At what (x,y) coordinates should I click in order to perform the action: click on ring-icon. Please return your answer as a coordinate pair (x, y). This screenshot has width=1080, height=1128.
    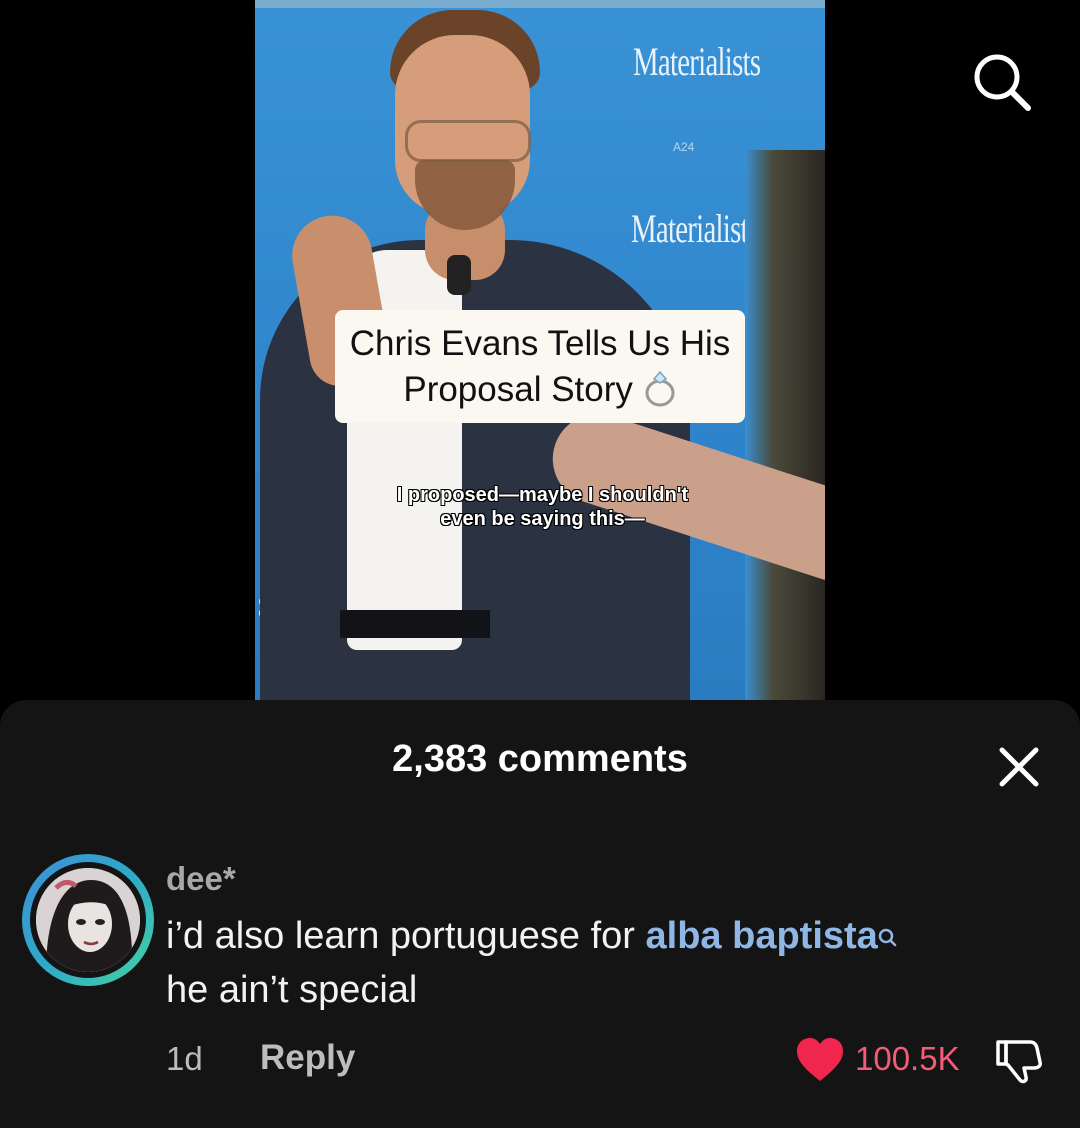
    Looking at the image, I should click on (660, 389).